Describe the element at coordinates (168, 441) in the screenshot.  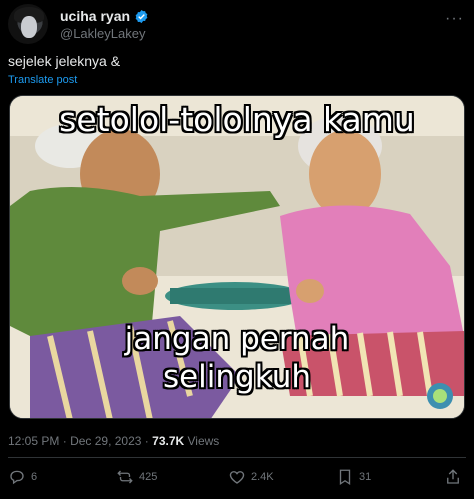
I see `views-count: 73.7K` at that location.